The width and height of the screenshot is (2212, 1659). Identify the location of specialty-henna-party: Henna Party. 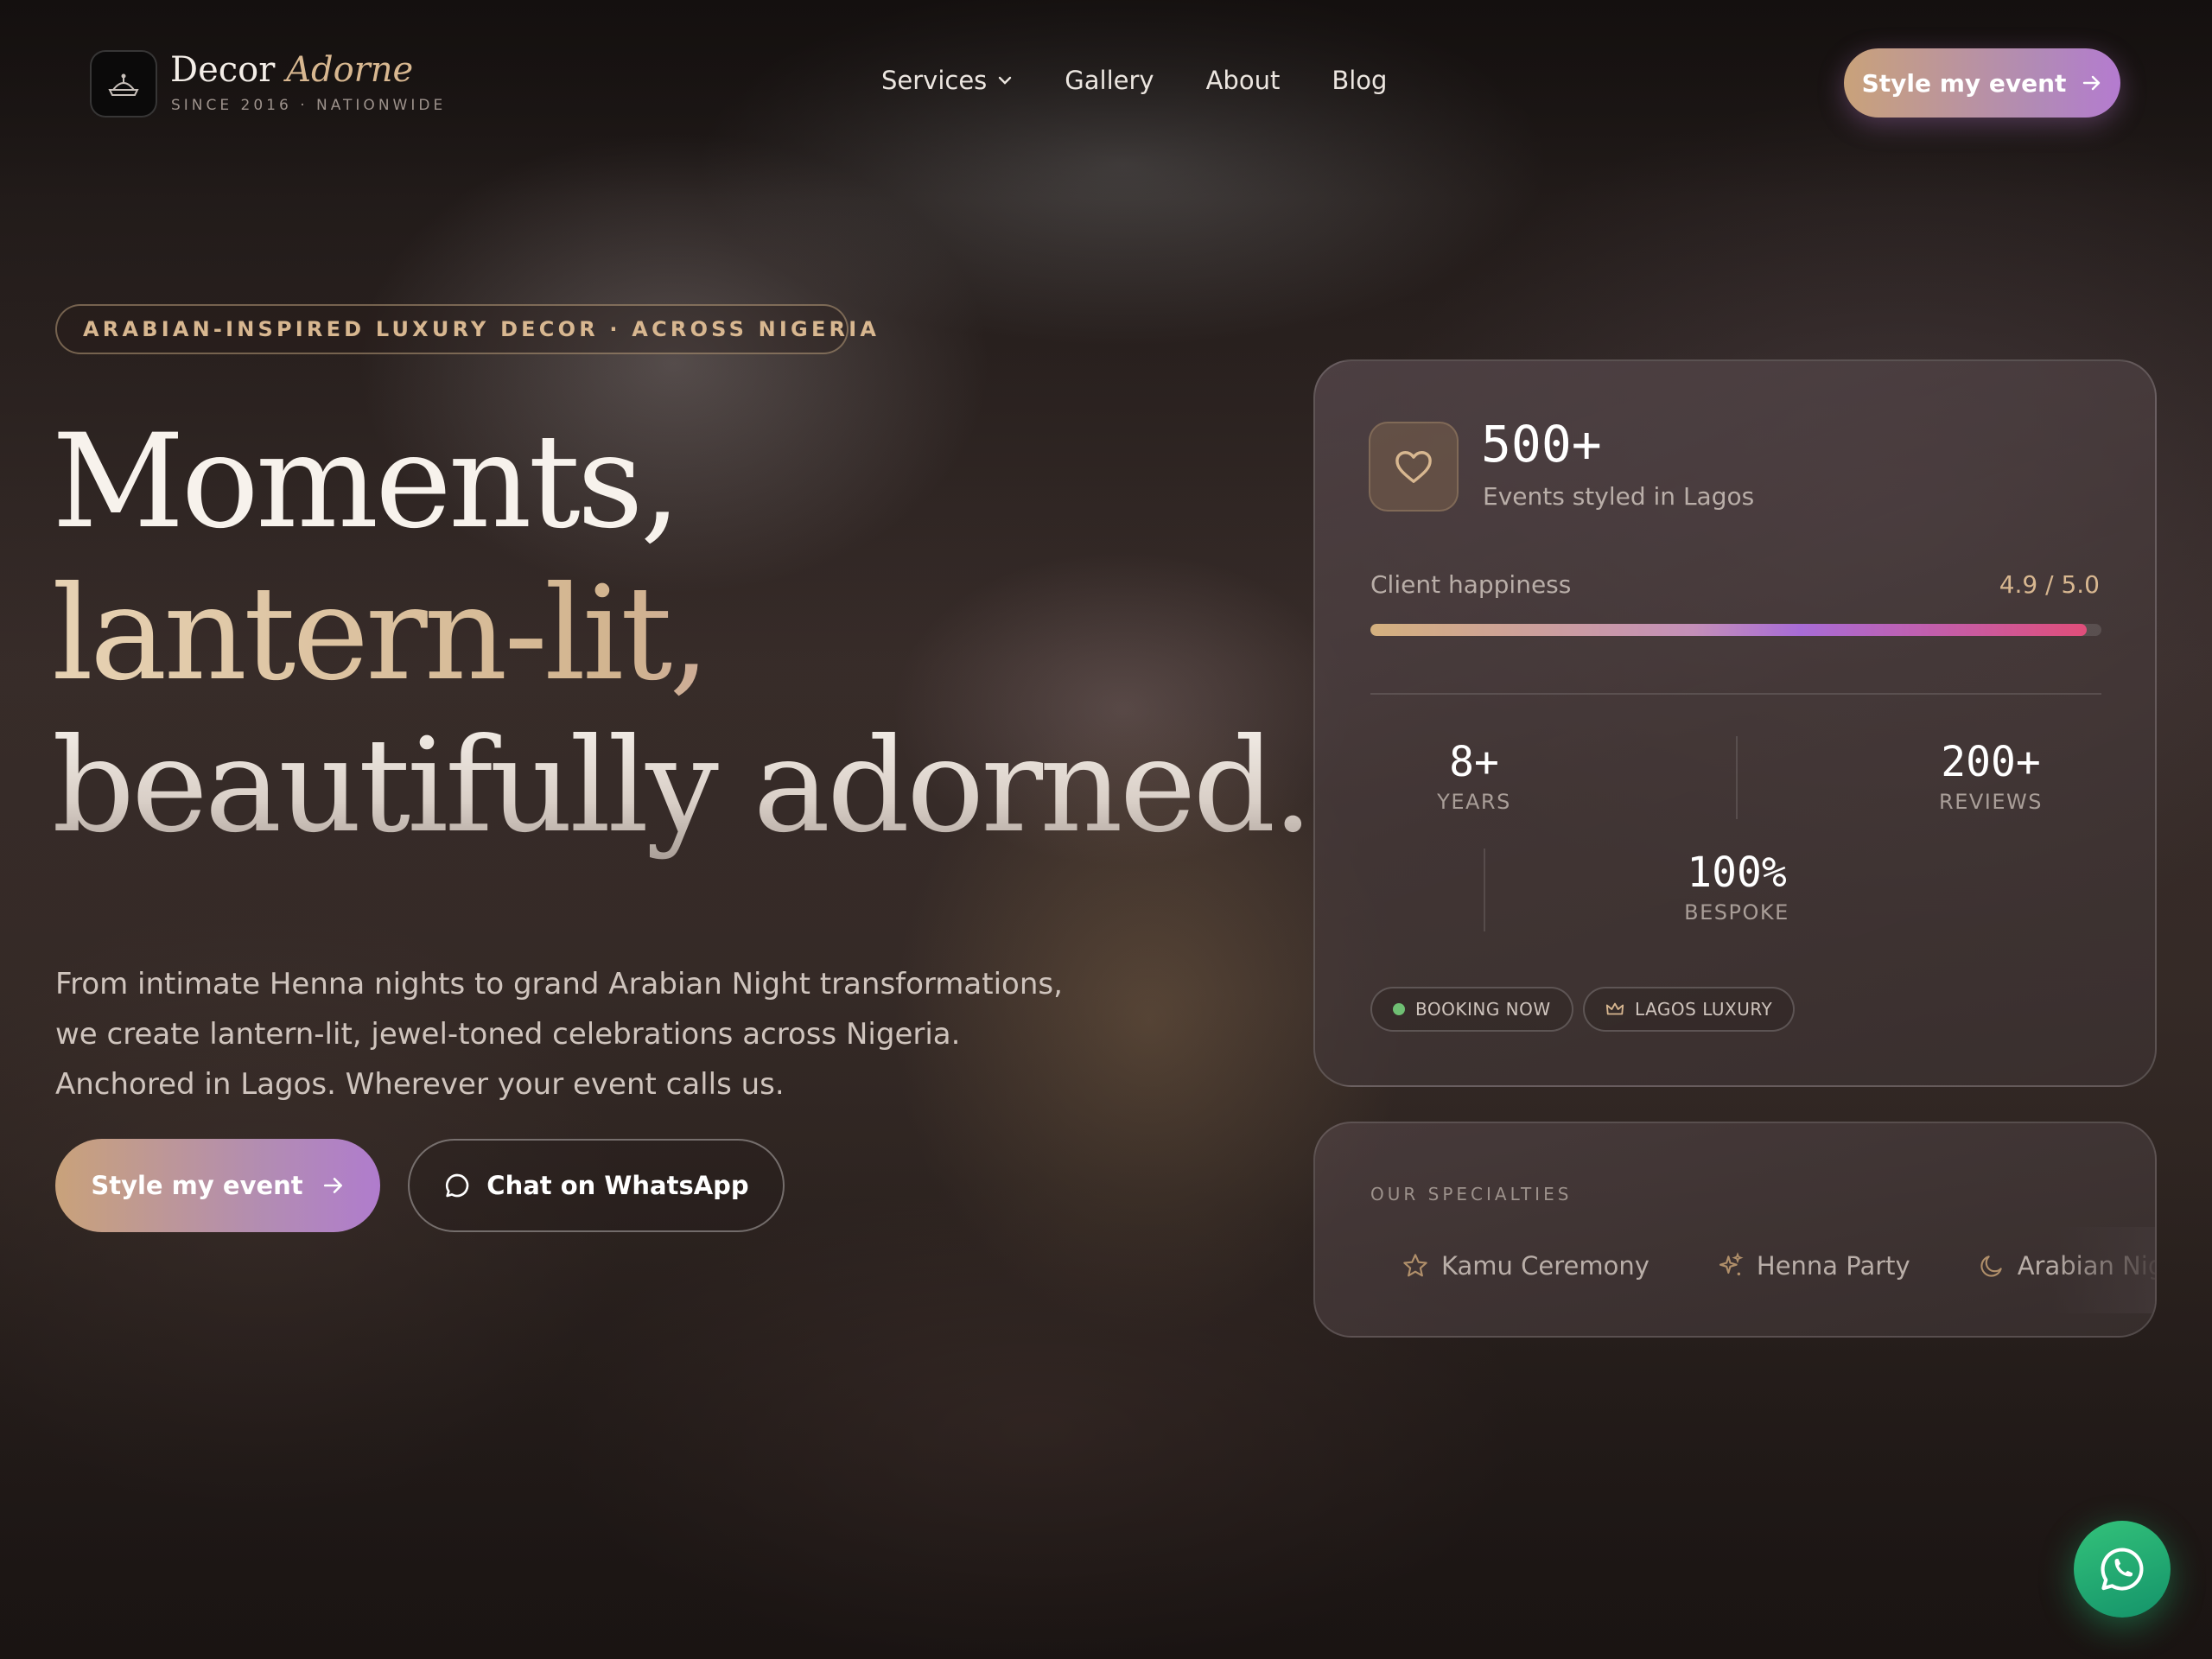
(1813, 1266).